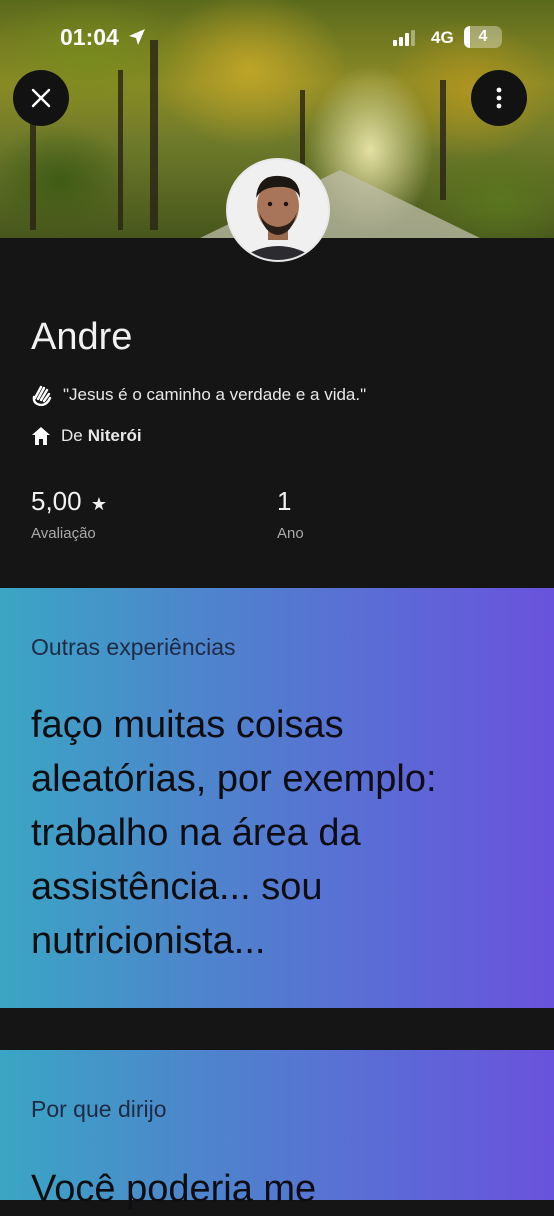  What do you see at coordinates (137, 37) in the screenshot?
I see `location-arrow-icon` at bounding box center [137, 37].